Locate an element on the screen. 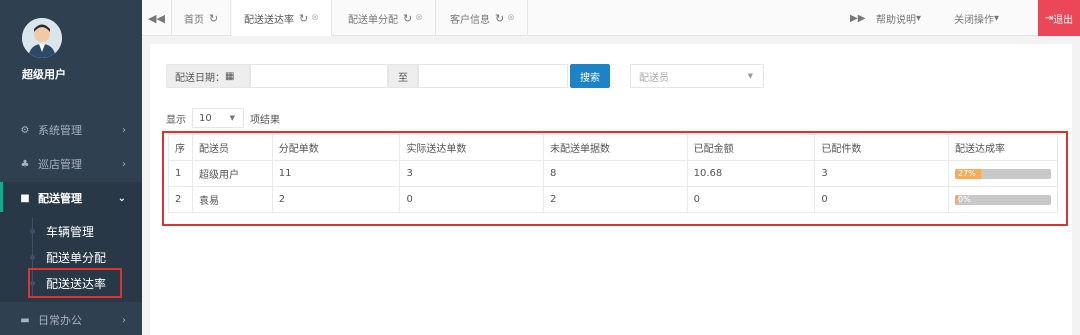 The image size is (1080, 335). avatar is located at coordinates (42, 38).